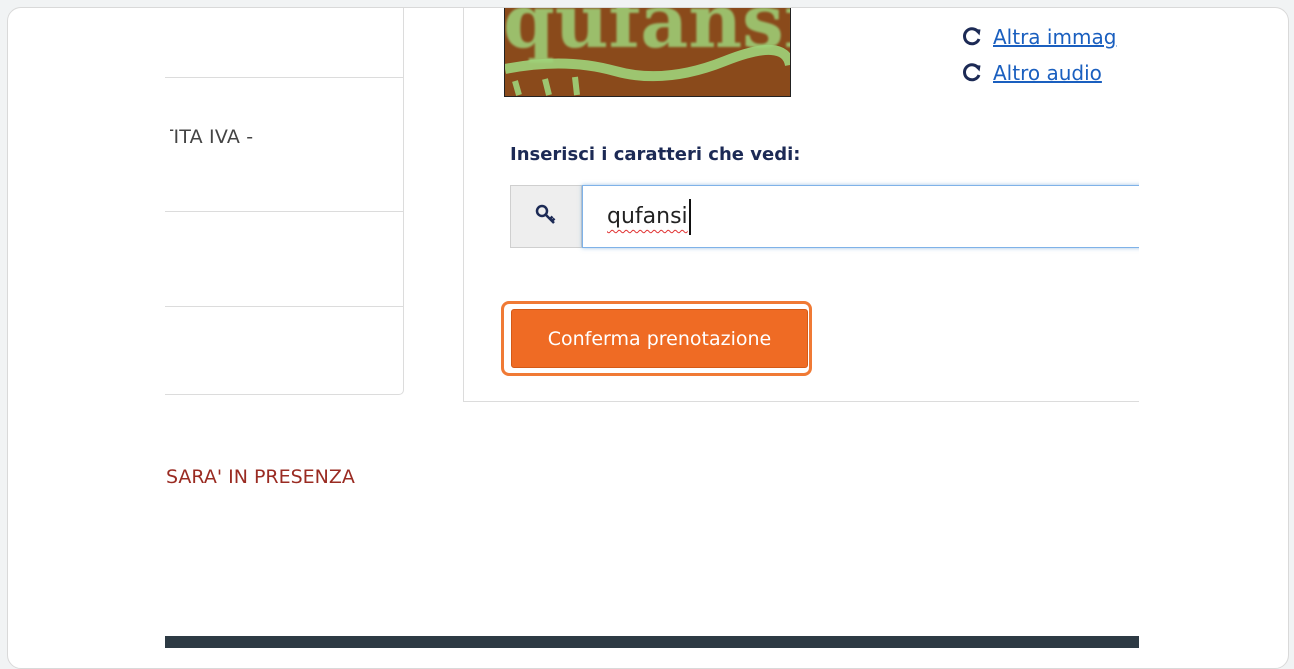 The height and width of the screenshot is (669, 1294). What do you see at coordinates (652, 642) in the screenshot?
I see `footer-bar` at bounding box center [652, 642].